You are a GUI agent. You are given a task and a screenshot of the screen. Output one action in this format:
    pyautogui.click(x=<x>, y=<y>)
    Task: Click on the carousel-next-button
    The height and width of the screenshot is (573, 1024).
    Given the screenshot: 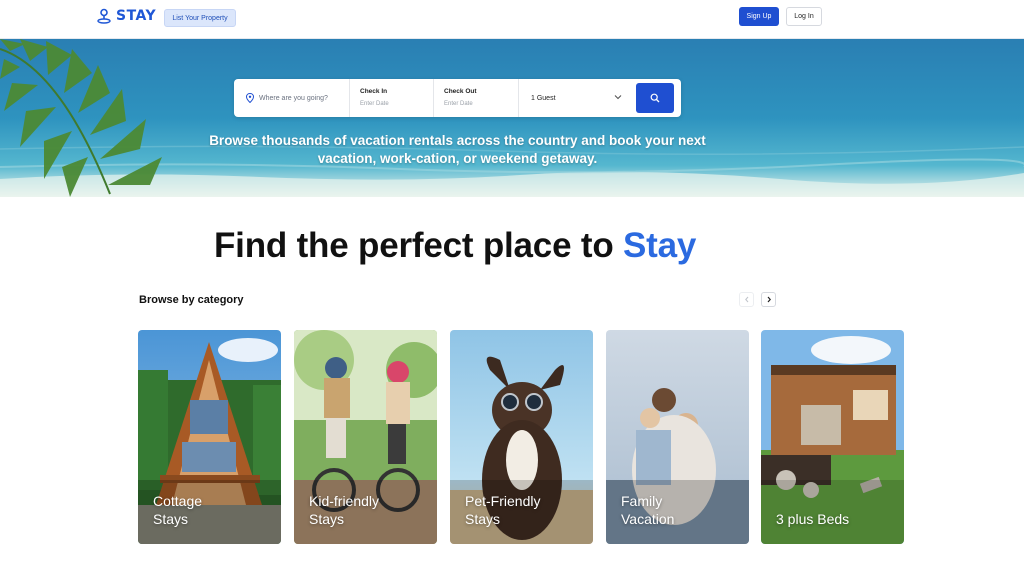 What is the action you would take?
    pyautogui.click(x=768, y=299)
    